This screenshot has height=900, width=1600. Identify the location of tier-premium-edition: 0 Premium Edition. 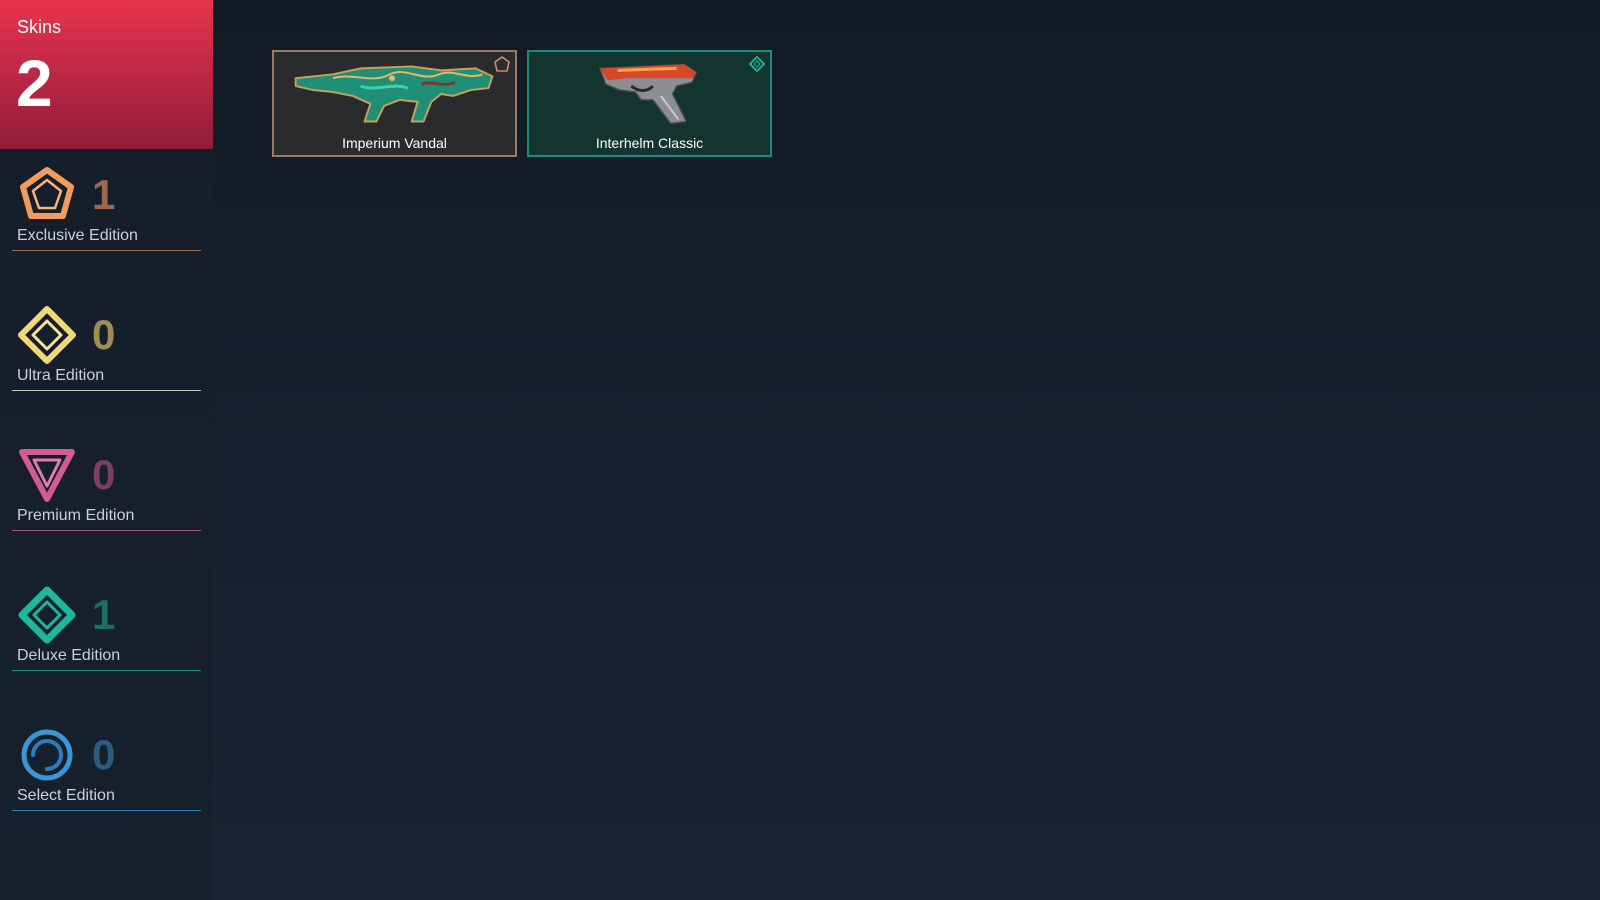
(106, 496).